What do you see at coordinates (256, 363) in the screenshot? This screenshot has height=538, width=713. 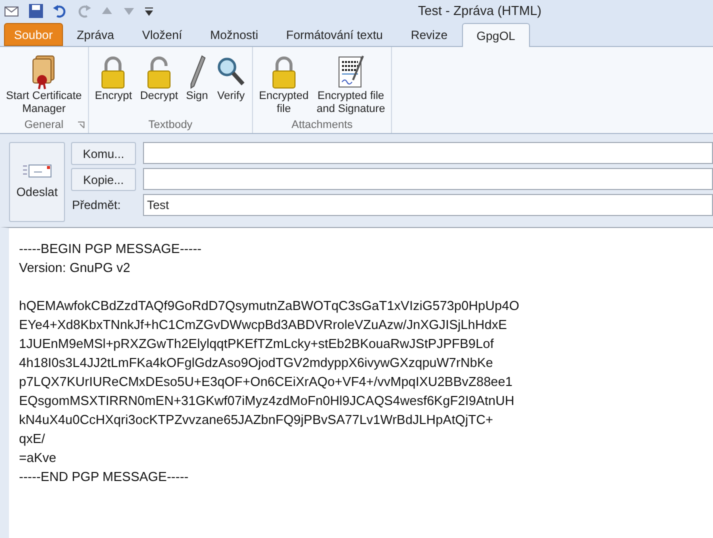 I see `message-line: 4h18I0s3L4JJ2tLmFKa4kOFglGdzAso9OjodTGV2mdyppX6ivywGXzqpuW7rNbKe` at bounding box center [256, 363].